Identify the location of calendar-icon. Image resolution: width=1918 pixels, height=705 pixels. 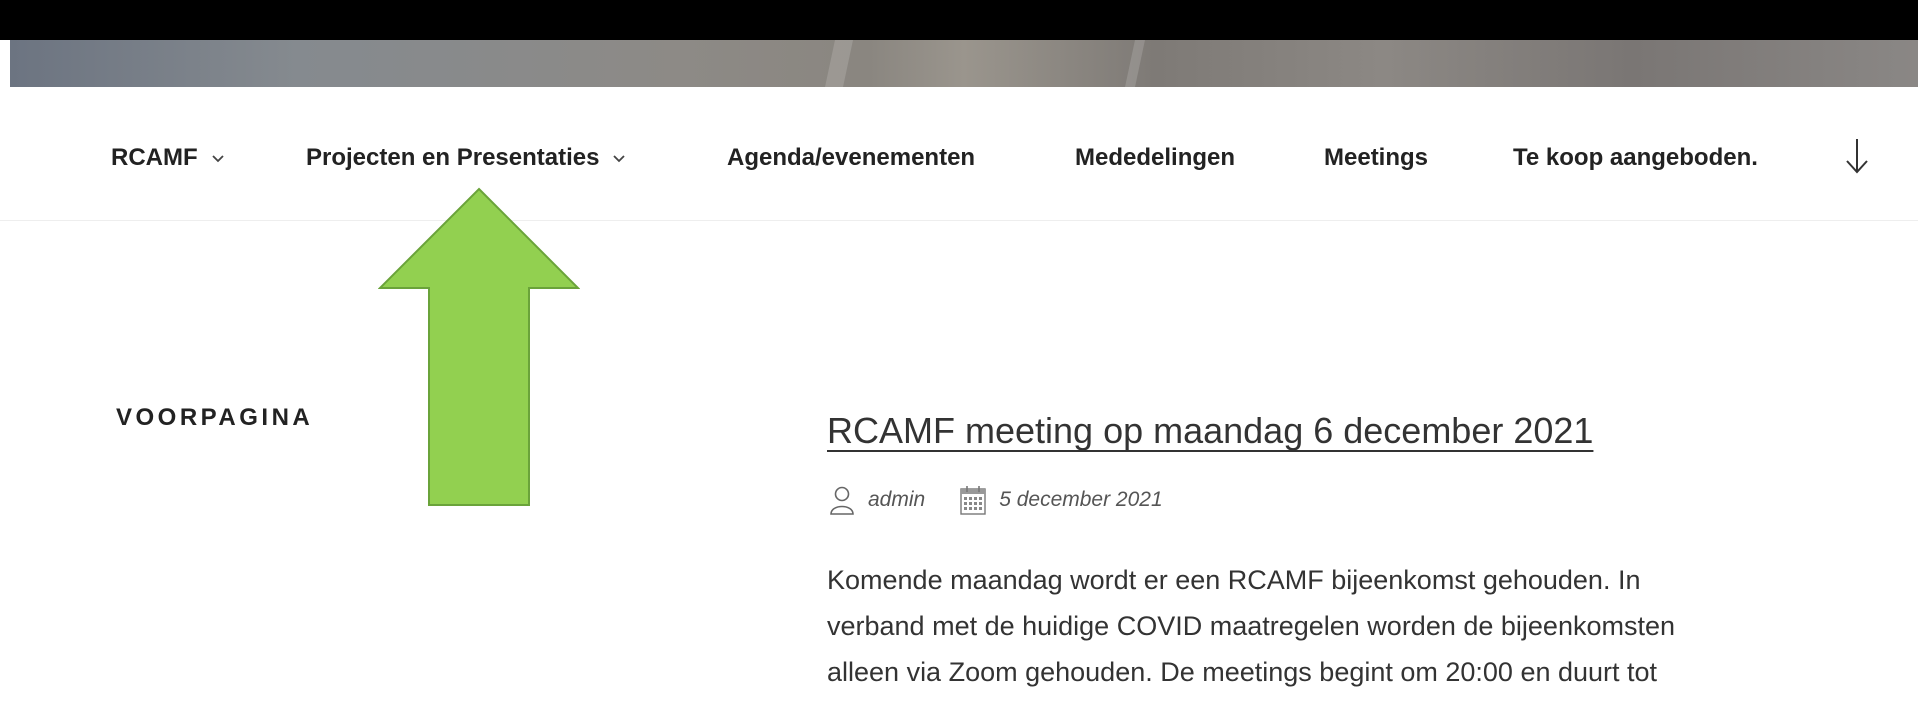
(973, 500).